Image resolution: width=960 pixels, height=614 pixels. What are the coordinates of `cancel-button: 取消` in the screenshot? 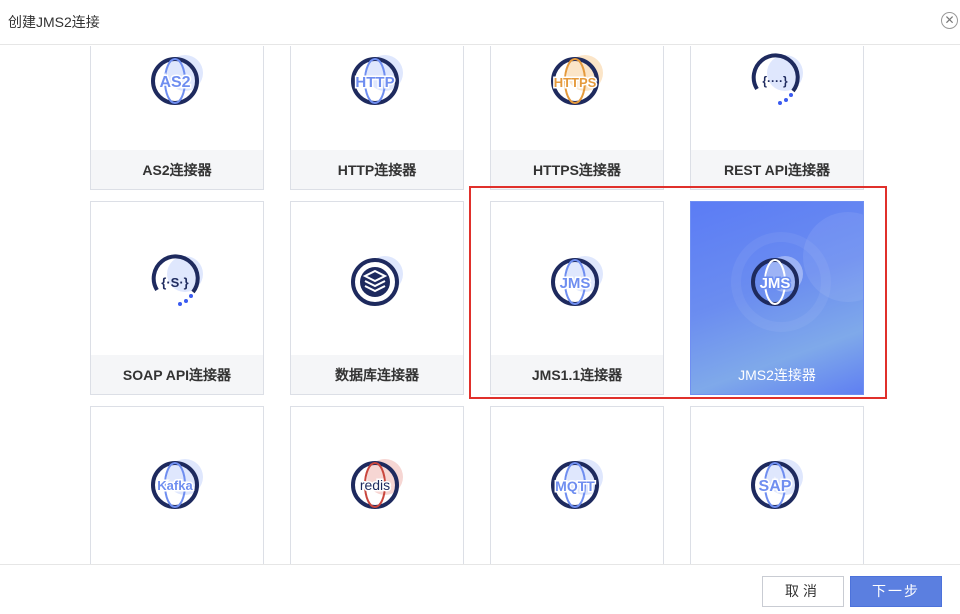 It's located at (803, 591).